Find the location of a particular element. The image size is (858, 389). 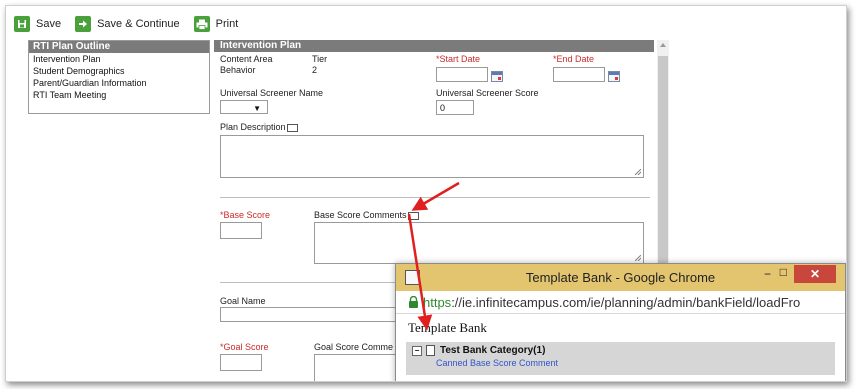

close-button: ✕ is located at coordinates (815, 274).